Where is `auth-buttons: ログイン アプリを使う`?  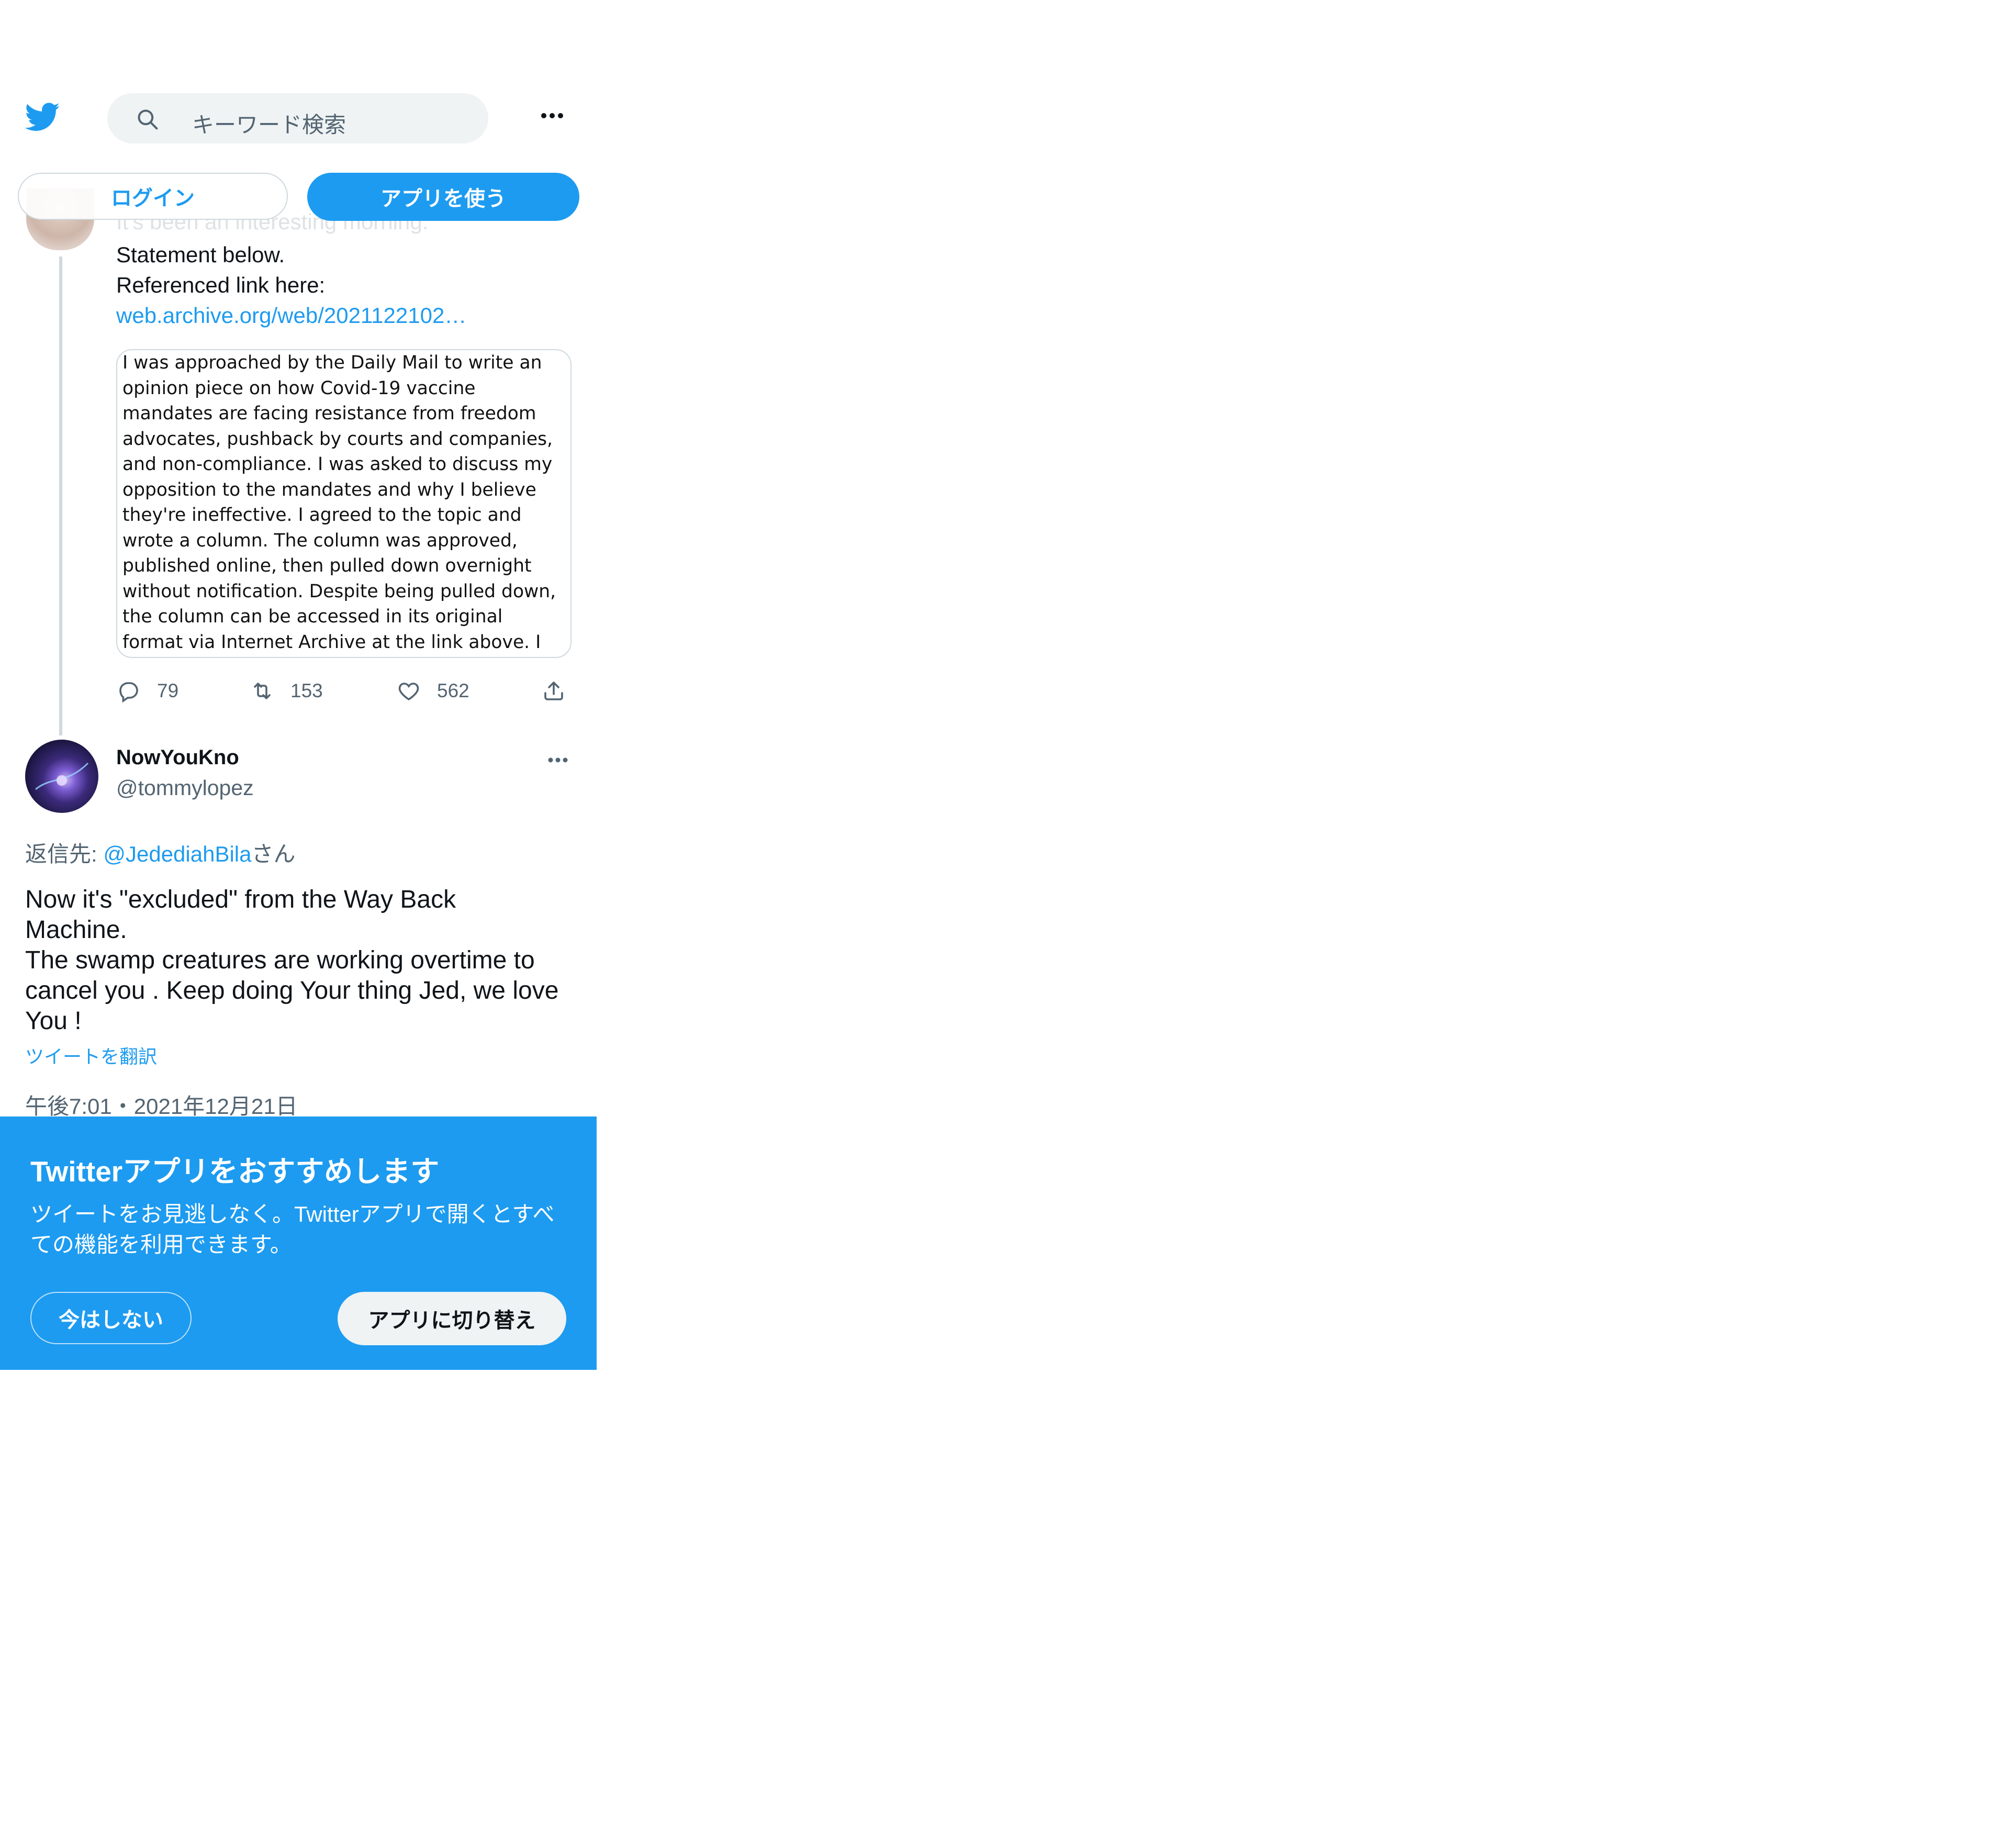 auth-buttons: ログイン アプリを使う is located at coordinates (298, 198).